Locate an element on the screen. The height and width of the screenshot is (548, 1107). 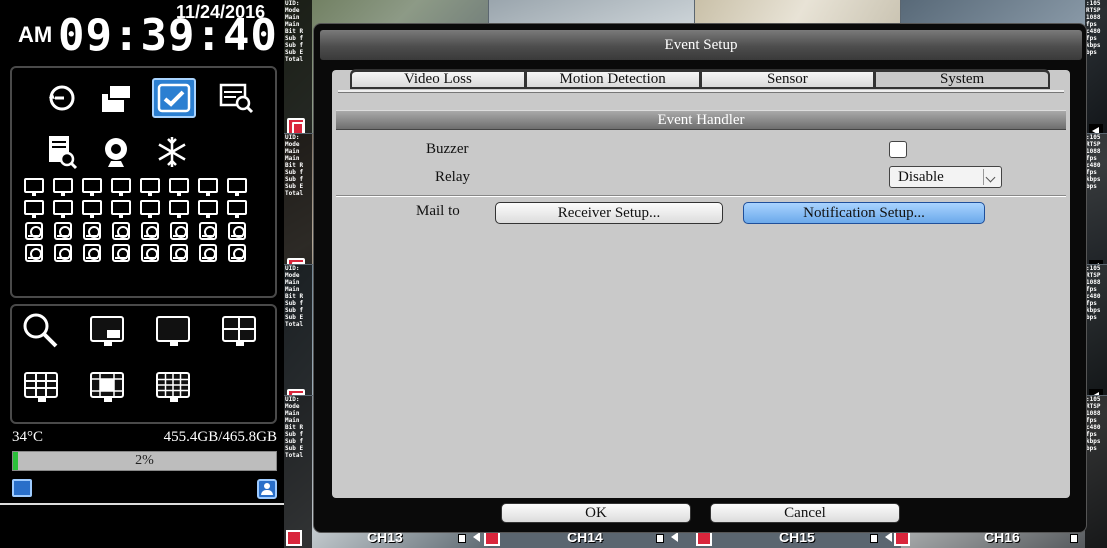
camera-info-line: UID: is located at coordinates (292, 137).